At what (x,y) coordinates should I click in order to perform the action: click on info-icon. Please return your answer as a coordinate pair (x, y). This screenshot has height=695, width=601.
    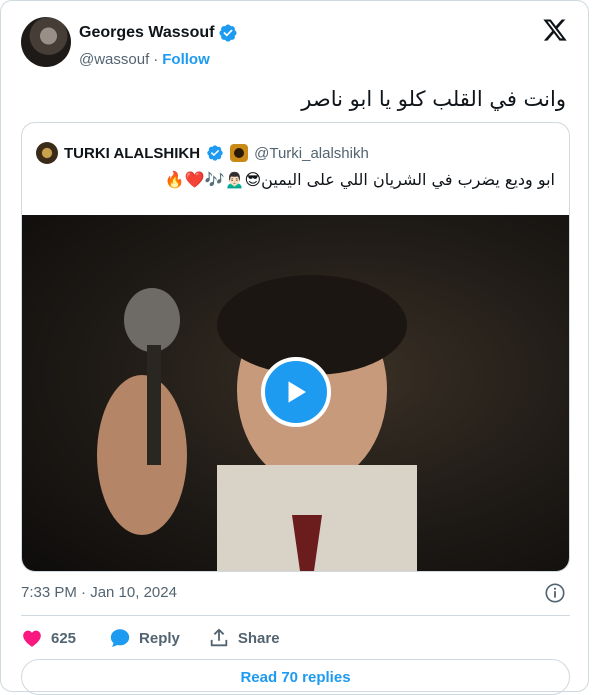
    Looking at the image, I should click on (555, 593).